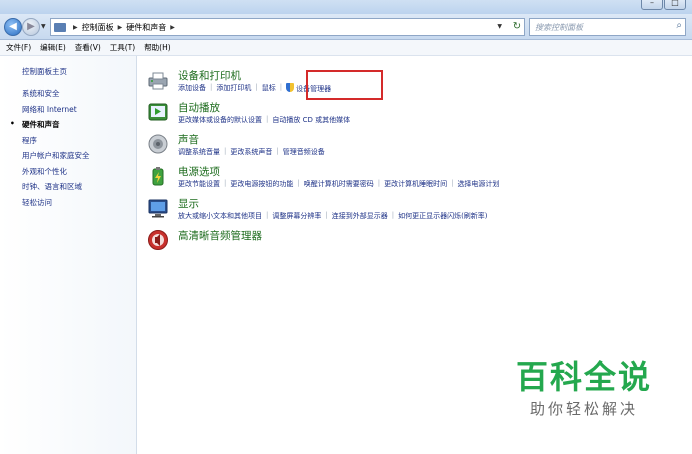  I want to click on forward-button: ▶, so click(31, 27).